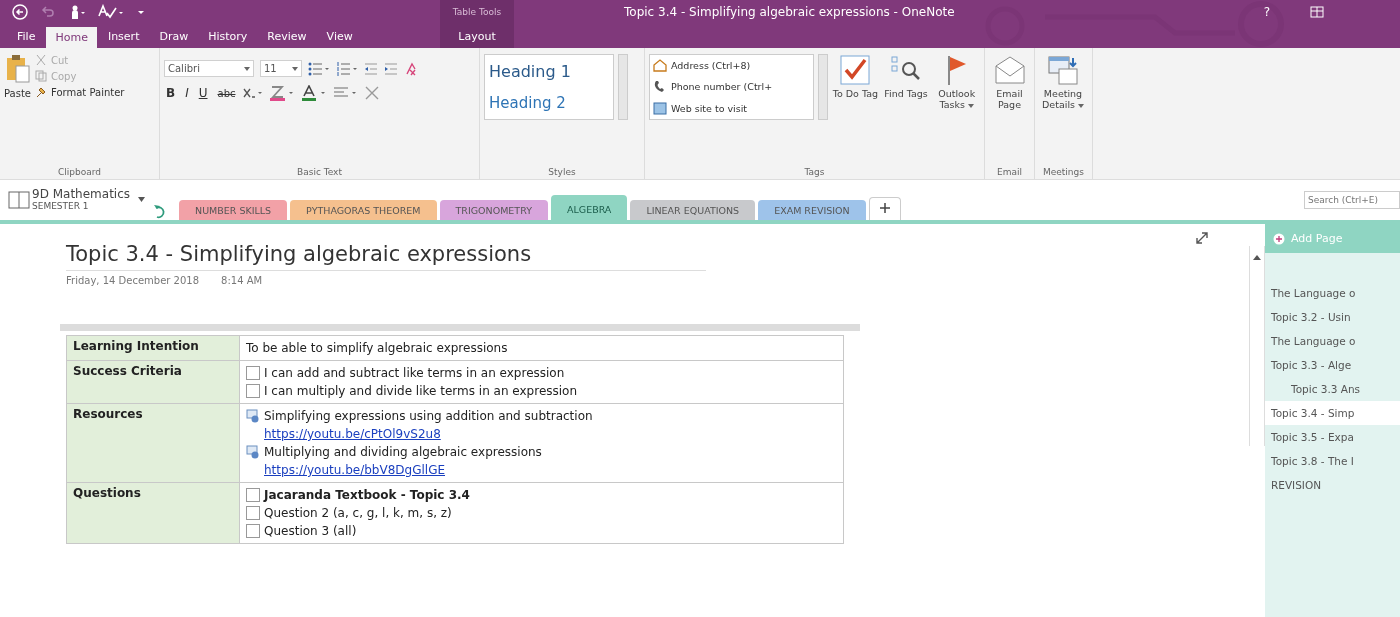 This screenshot has width=1400, height=617. Describe the element at coordinates (956, 110) in the screenshot. I see `tag-button: Outlook Tasks` at that location.